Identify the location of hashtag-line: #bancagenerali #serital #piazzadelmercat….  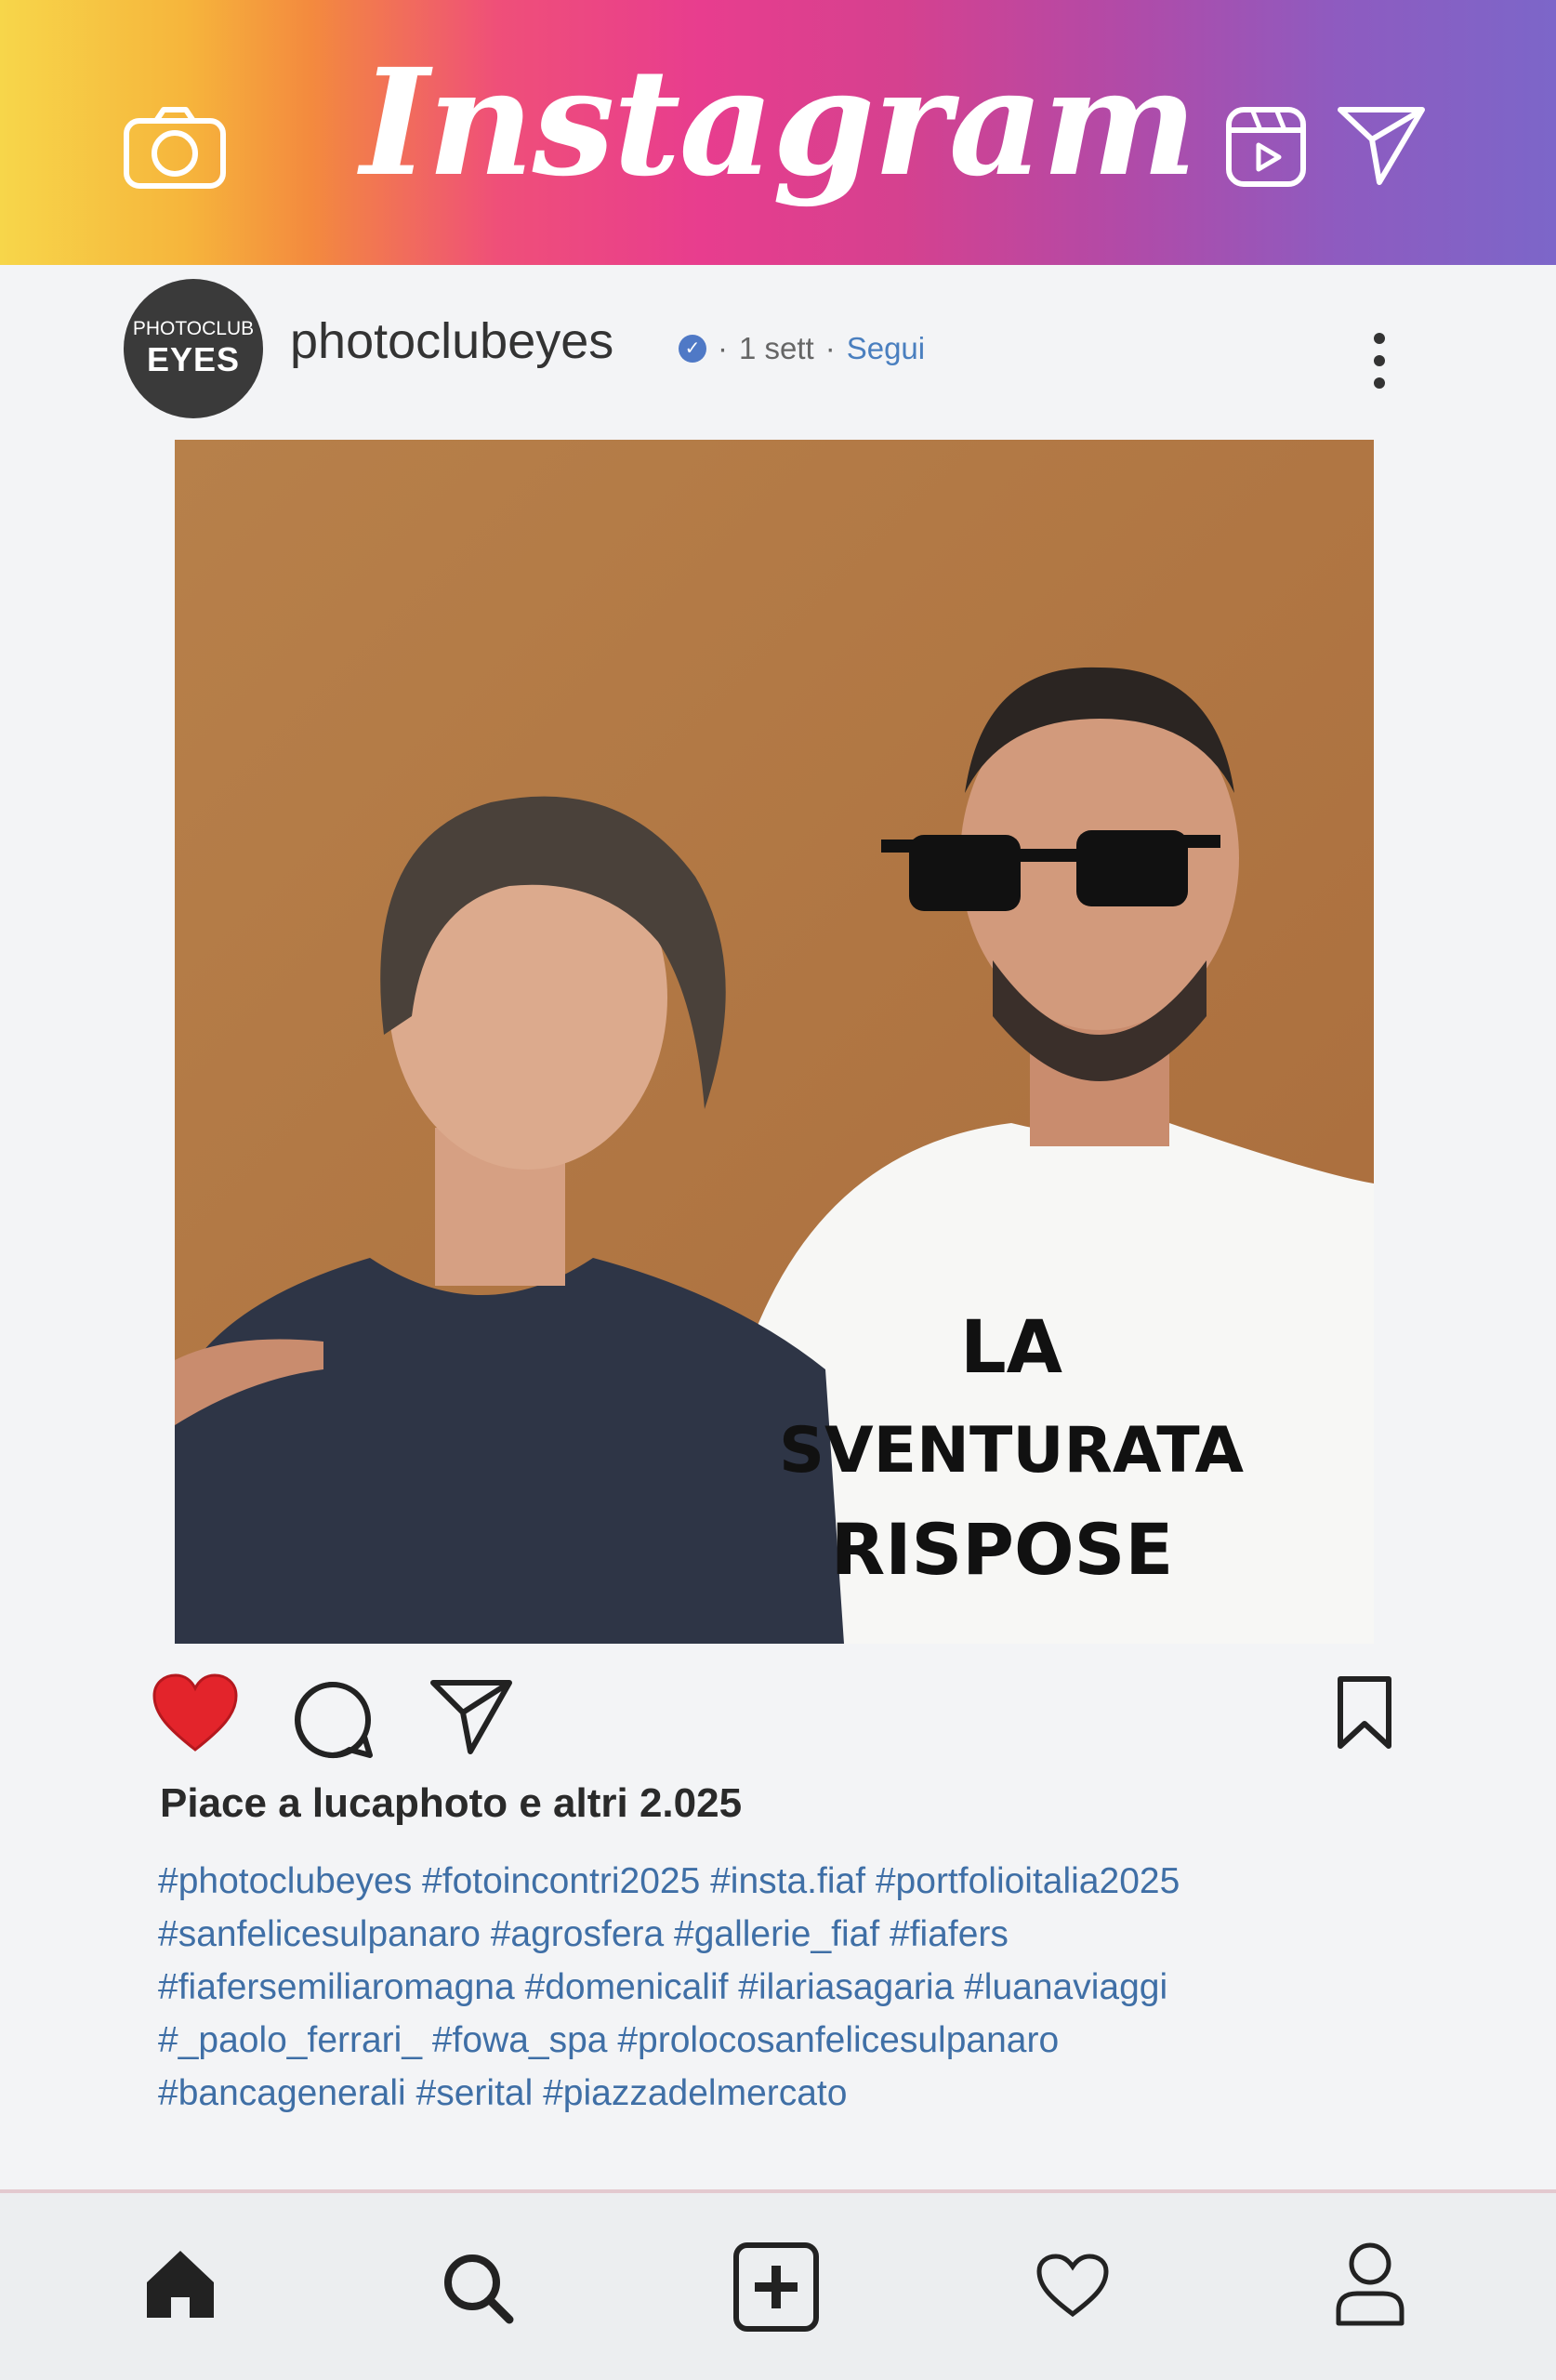
(808, 2093).